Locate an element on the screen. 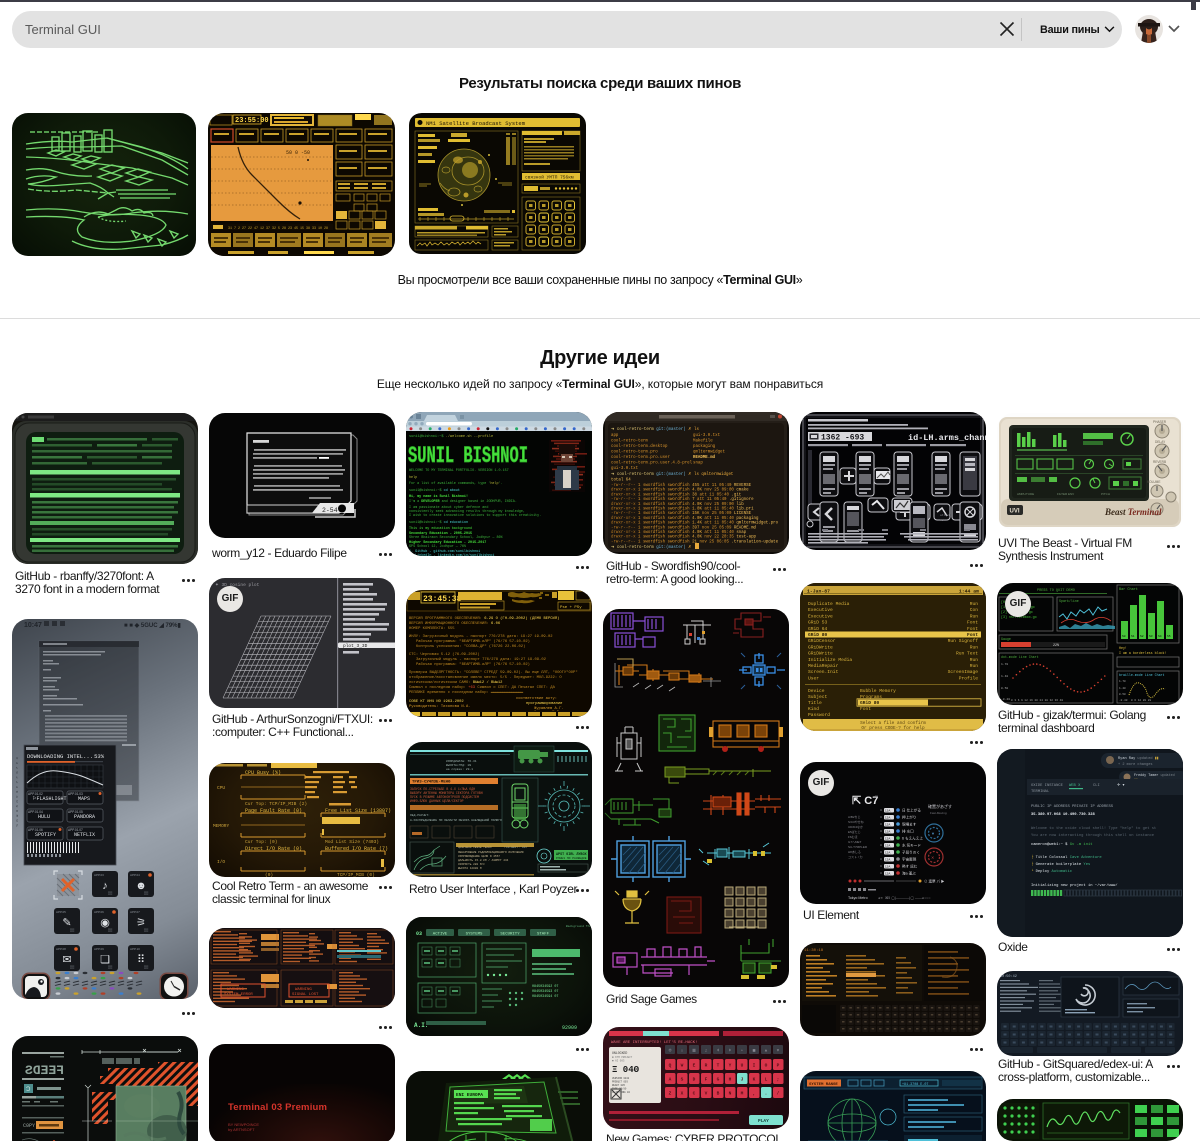  svg-text: UNLOCKED is located at coordinates (619, 1053).